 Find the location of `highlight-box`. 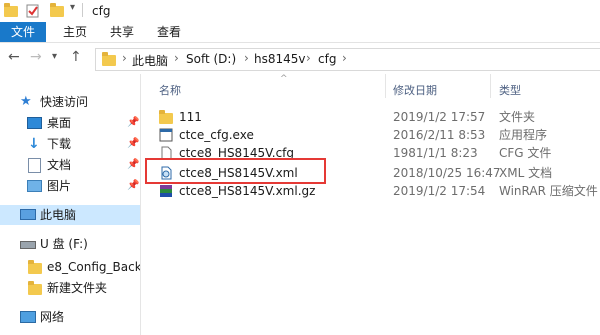

highlight-box is located at coordinates (235, 171).